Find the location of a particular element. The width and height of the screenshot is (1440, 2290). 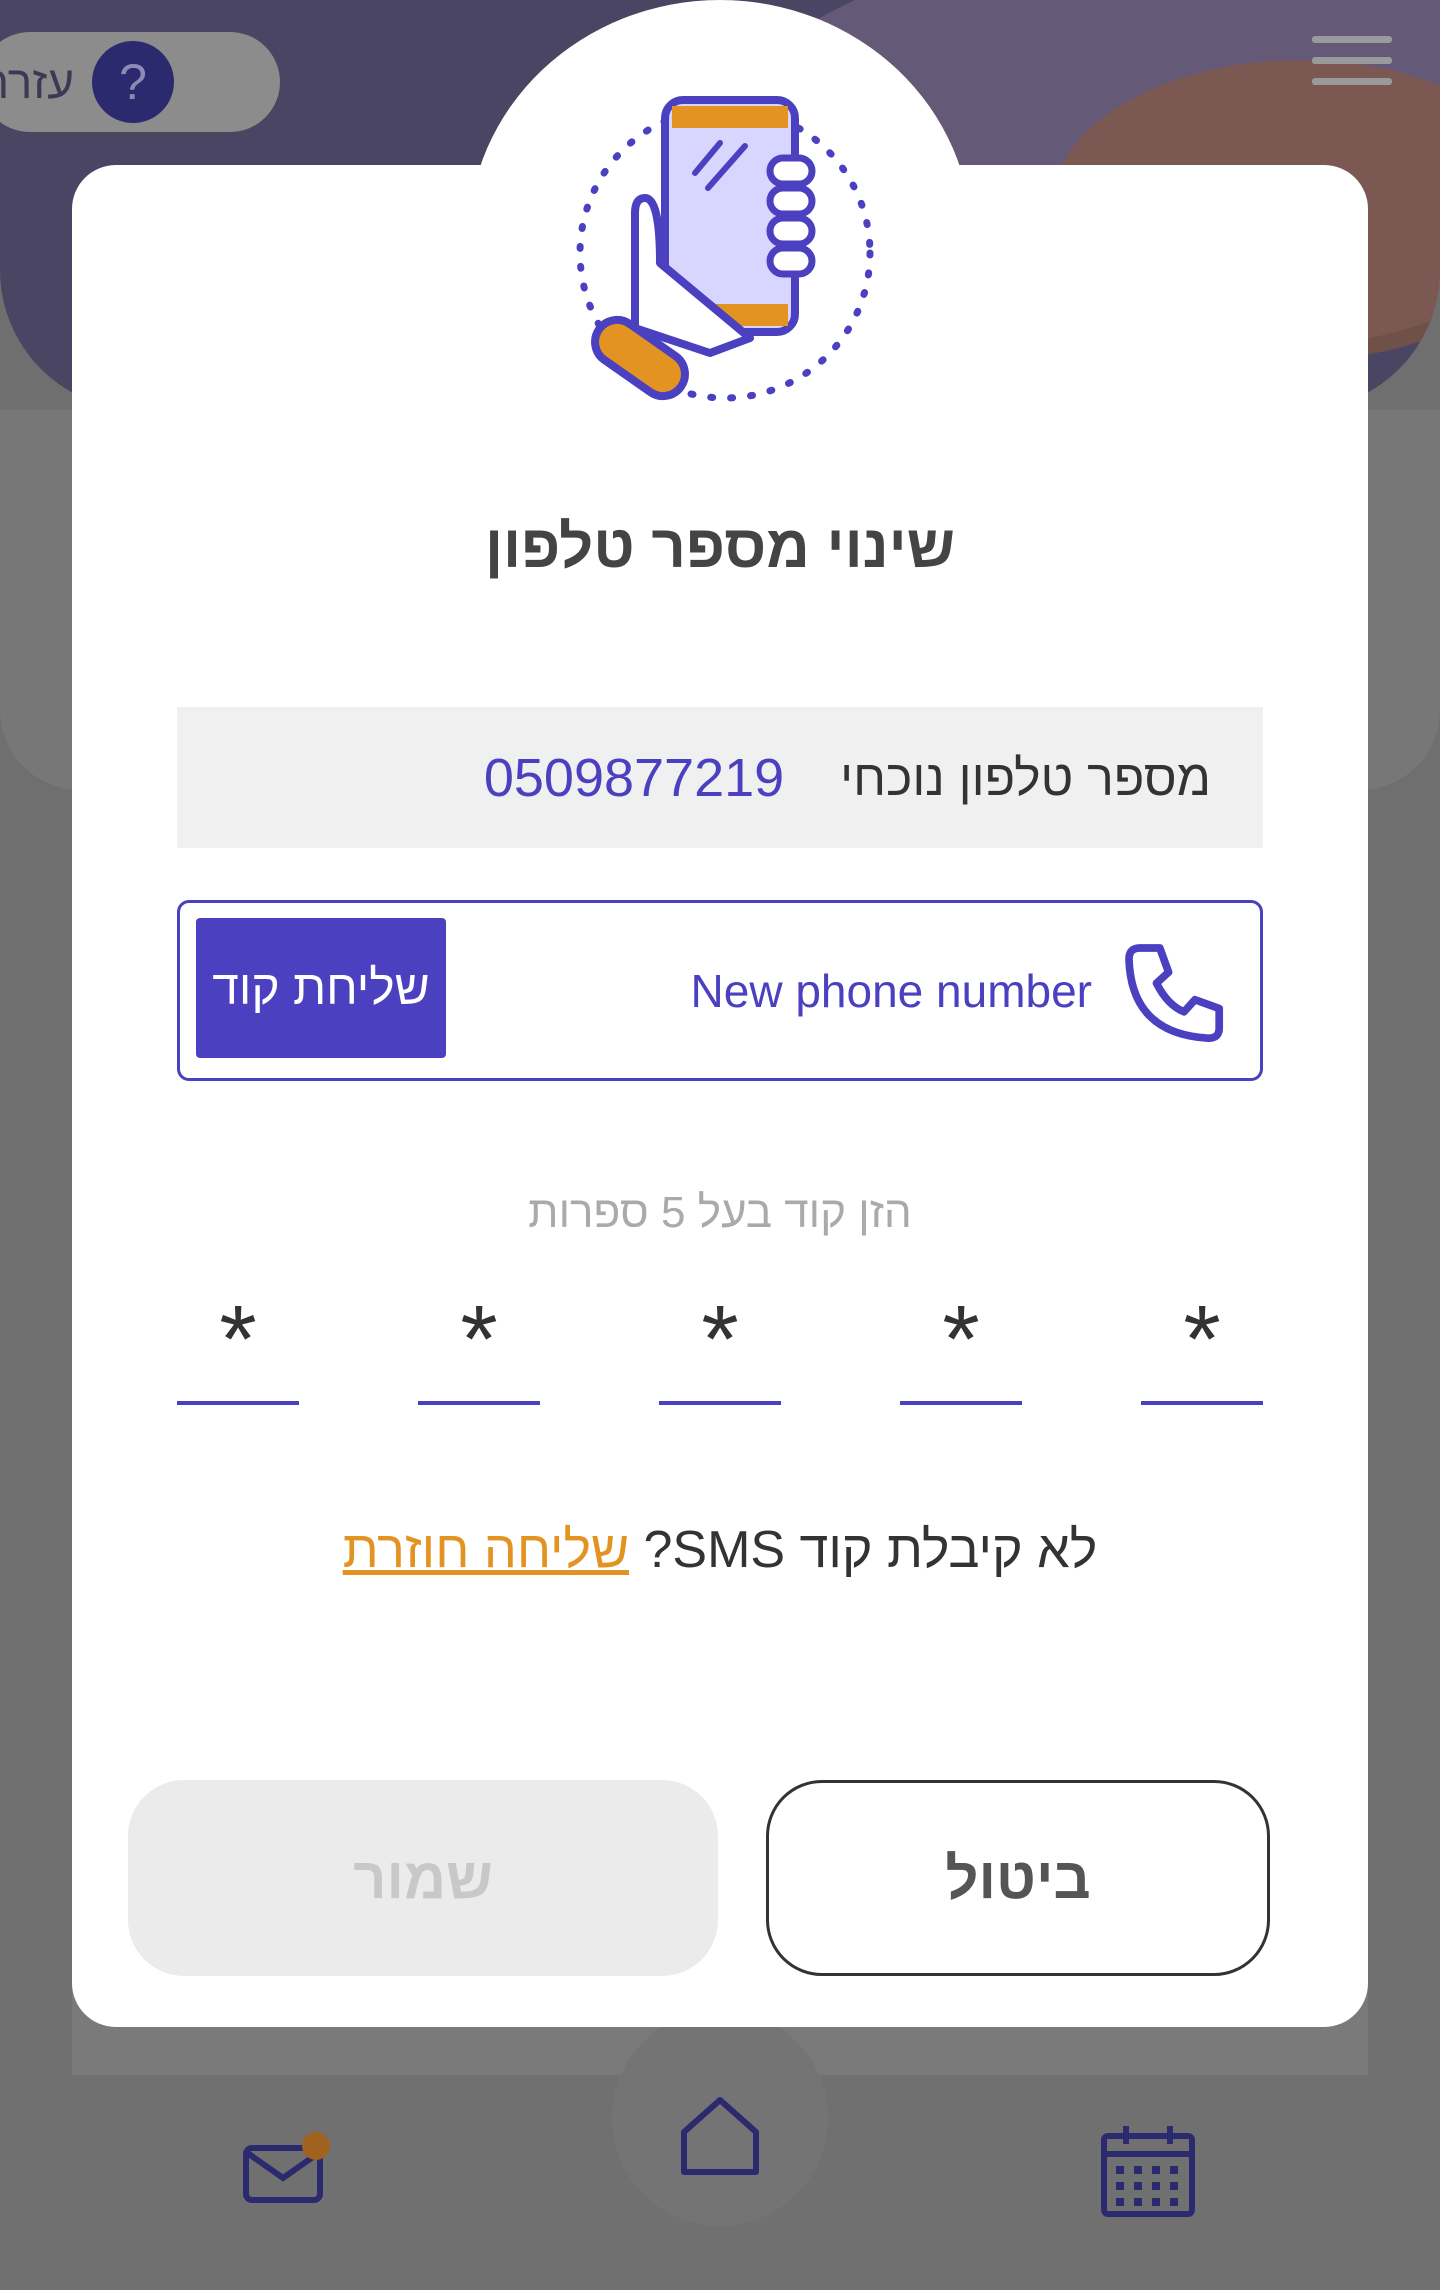

current-phone-label: מספר טלפון נוכחי is located at coordinates (1025, 777).